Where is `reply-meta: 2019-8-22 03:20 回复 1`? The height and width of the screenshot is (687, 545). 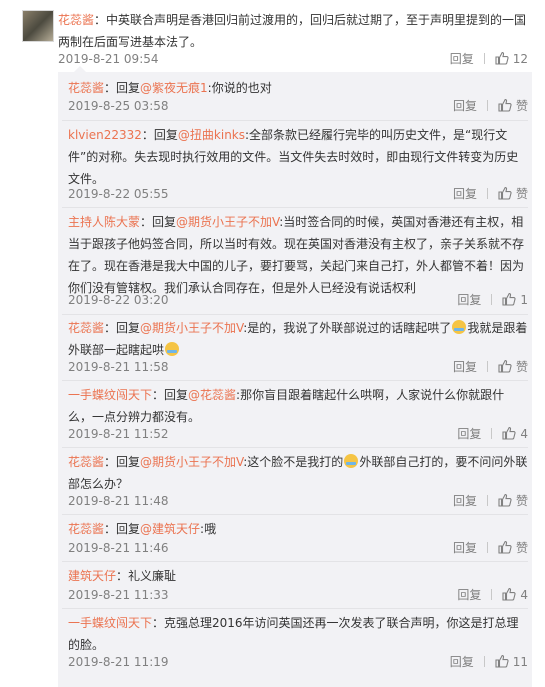 reply-meta: 2019-8-22 03:20 回复 1 is located at coordinates (298, 300).